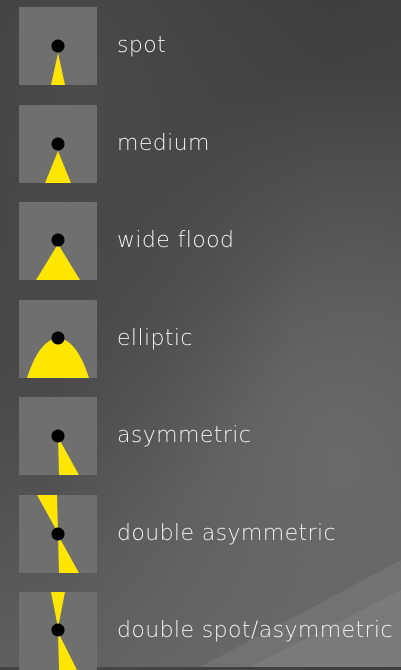  I want to click on beam-option-medium: medium, so click(210, 144).